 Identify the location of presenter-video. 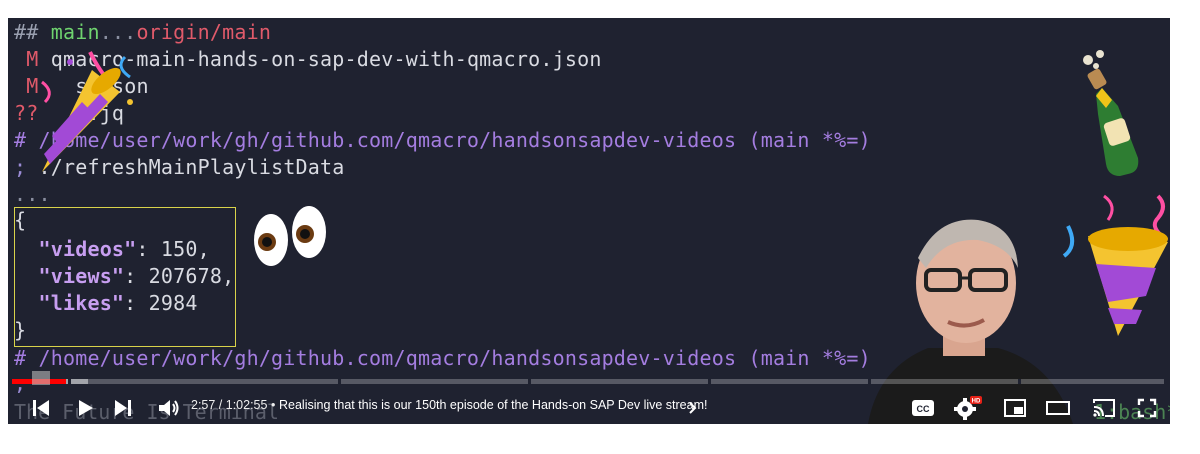
(970, 321).